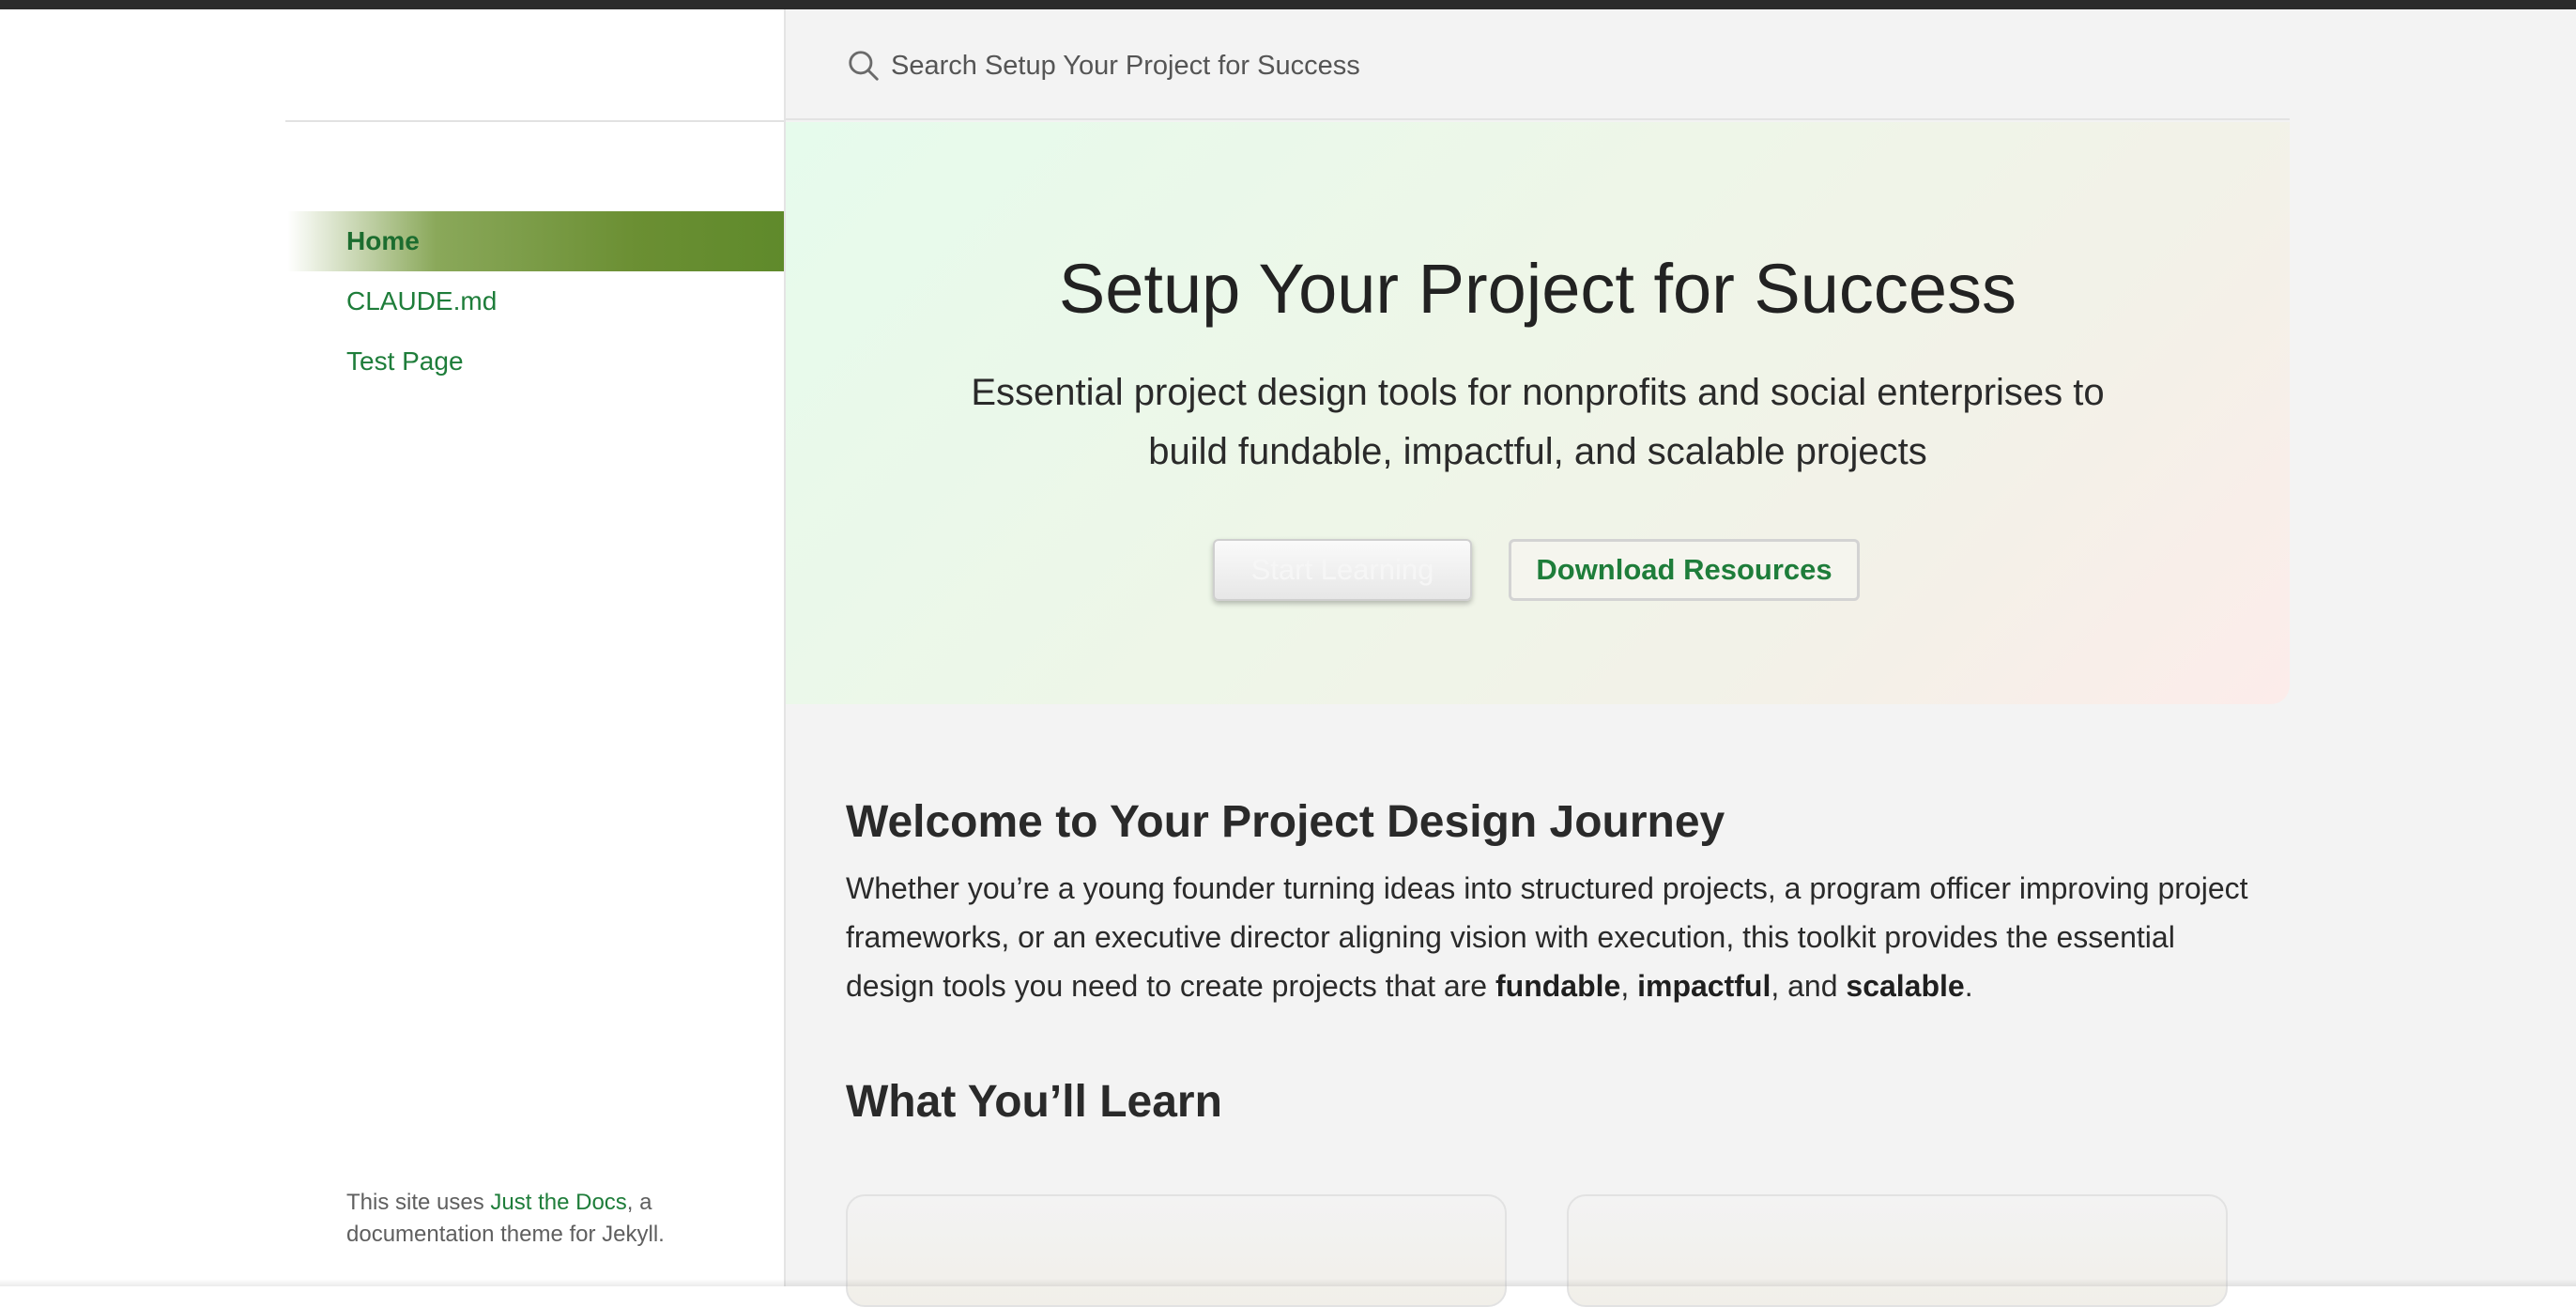  I want to click on sidebar-nav: Home CLAUDE.md Test Page, so click(535, 301).